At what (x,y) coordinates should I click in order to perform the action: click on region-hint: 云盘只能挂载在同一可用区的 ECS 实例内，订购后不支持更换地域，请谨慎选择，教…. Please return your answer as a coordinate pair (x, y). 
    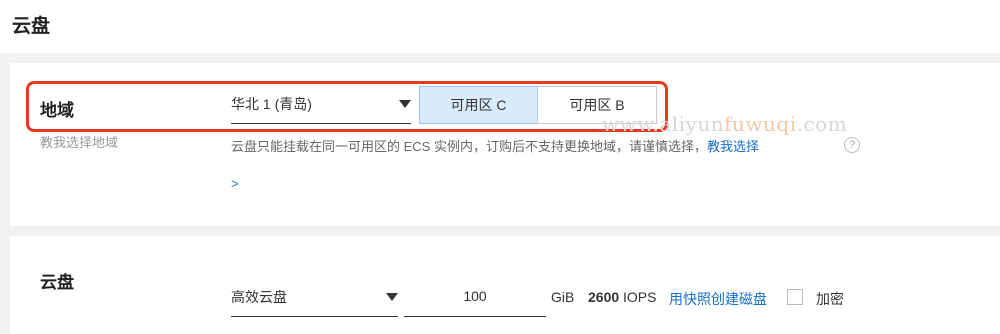
    Looking at the image, I should click on (495, 145).